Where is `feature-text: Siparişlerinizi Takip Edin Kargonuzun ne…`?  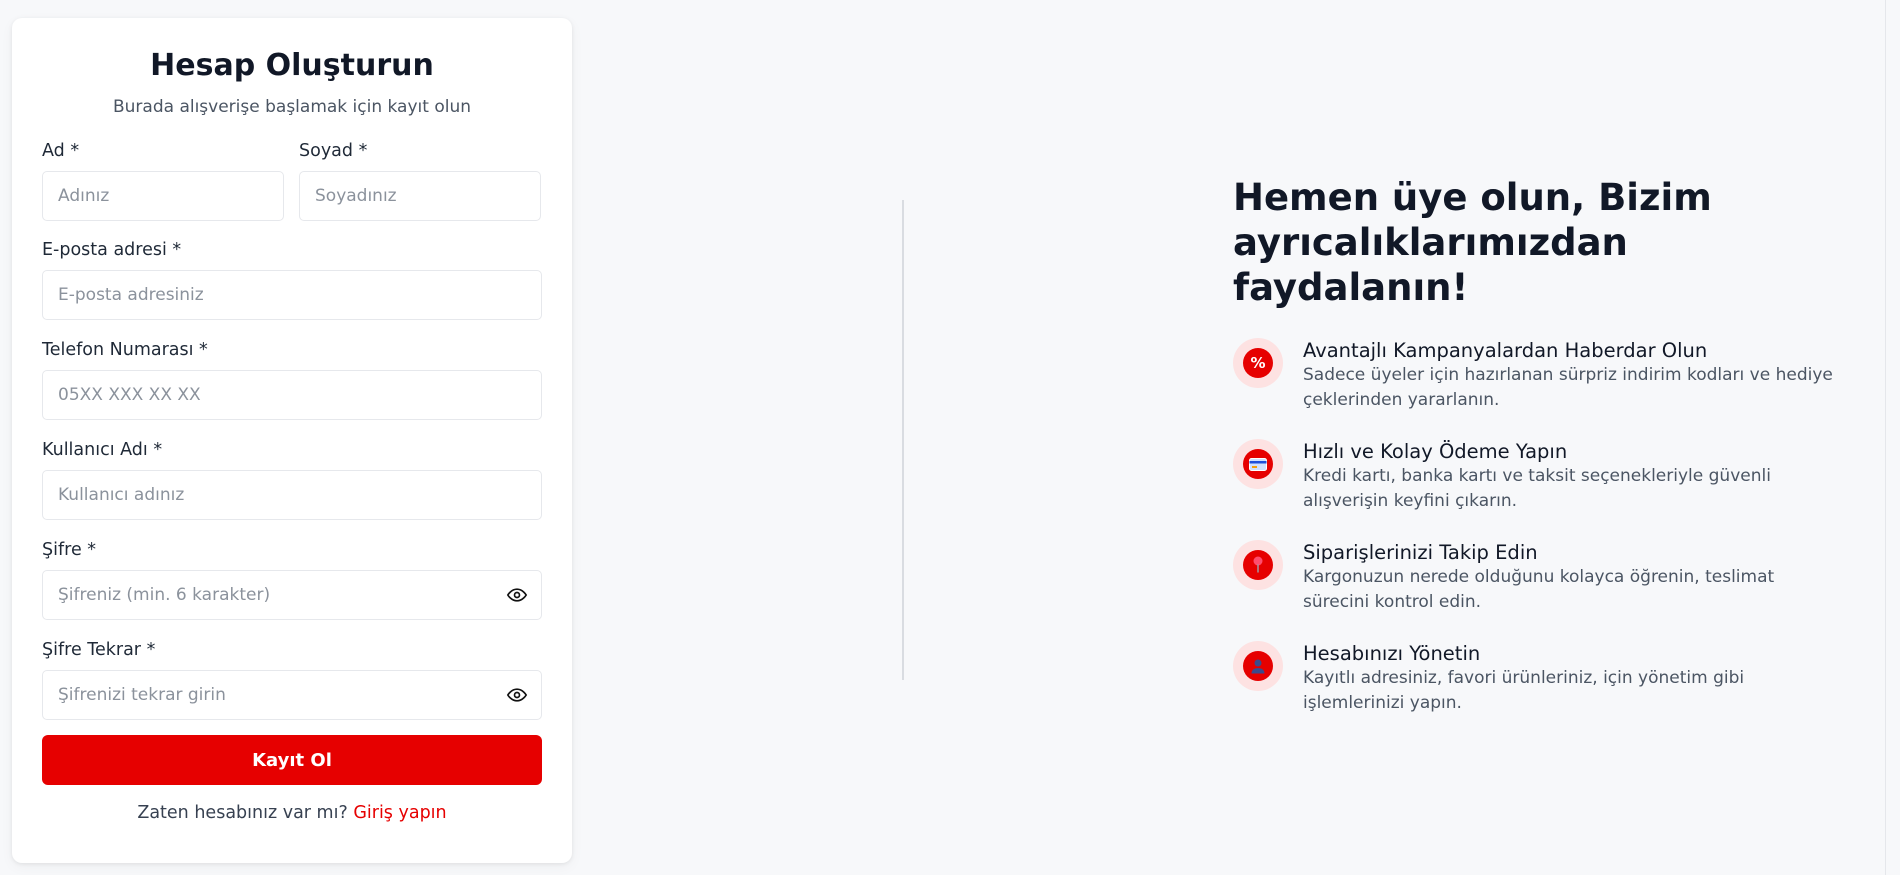
feature-text: Siparişlerinizi Takip Edin Kargonuzun ne… is located at coordinates (1573, 577).